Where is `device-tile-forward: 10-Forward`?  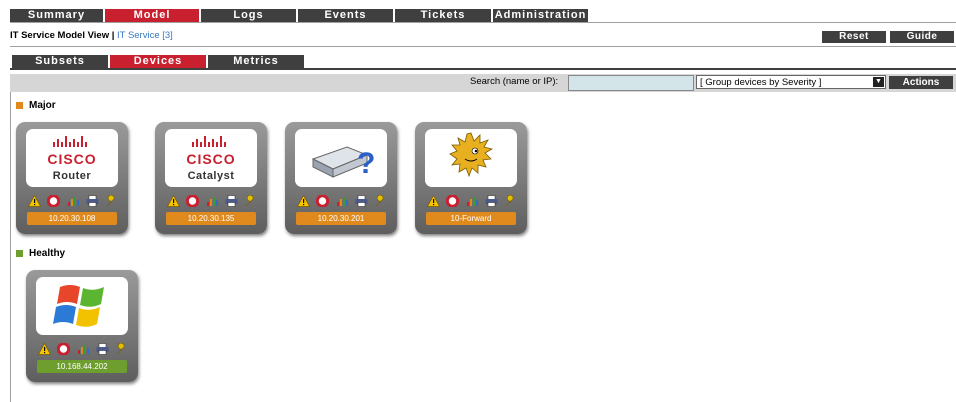 device-tile-forward: 10-Forward is located at coordinates (471, 178).